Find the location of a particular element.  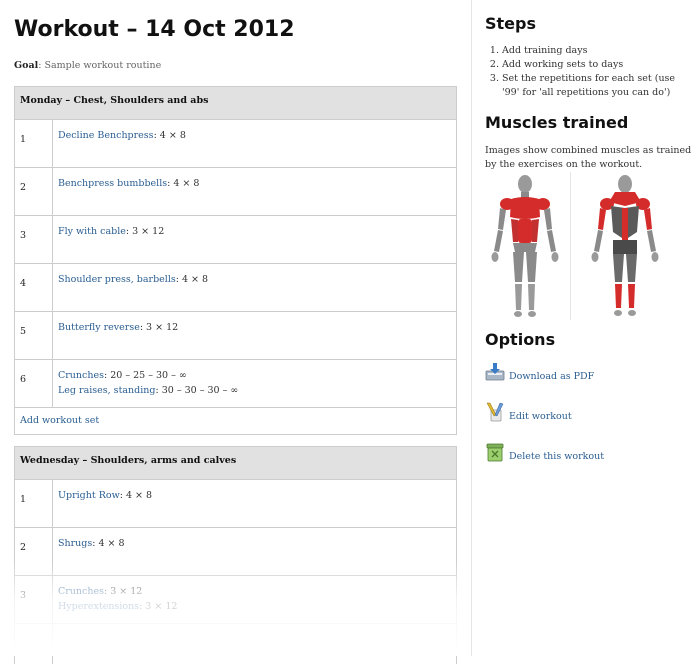

set-number: 6 is located at coordinates (34, 383).